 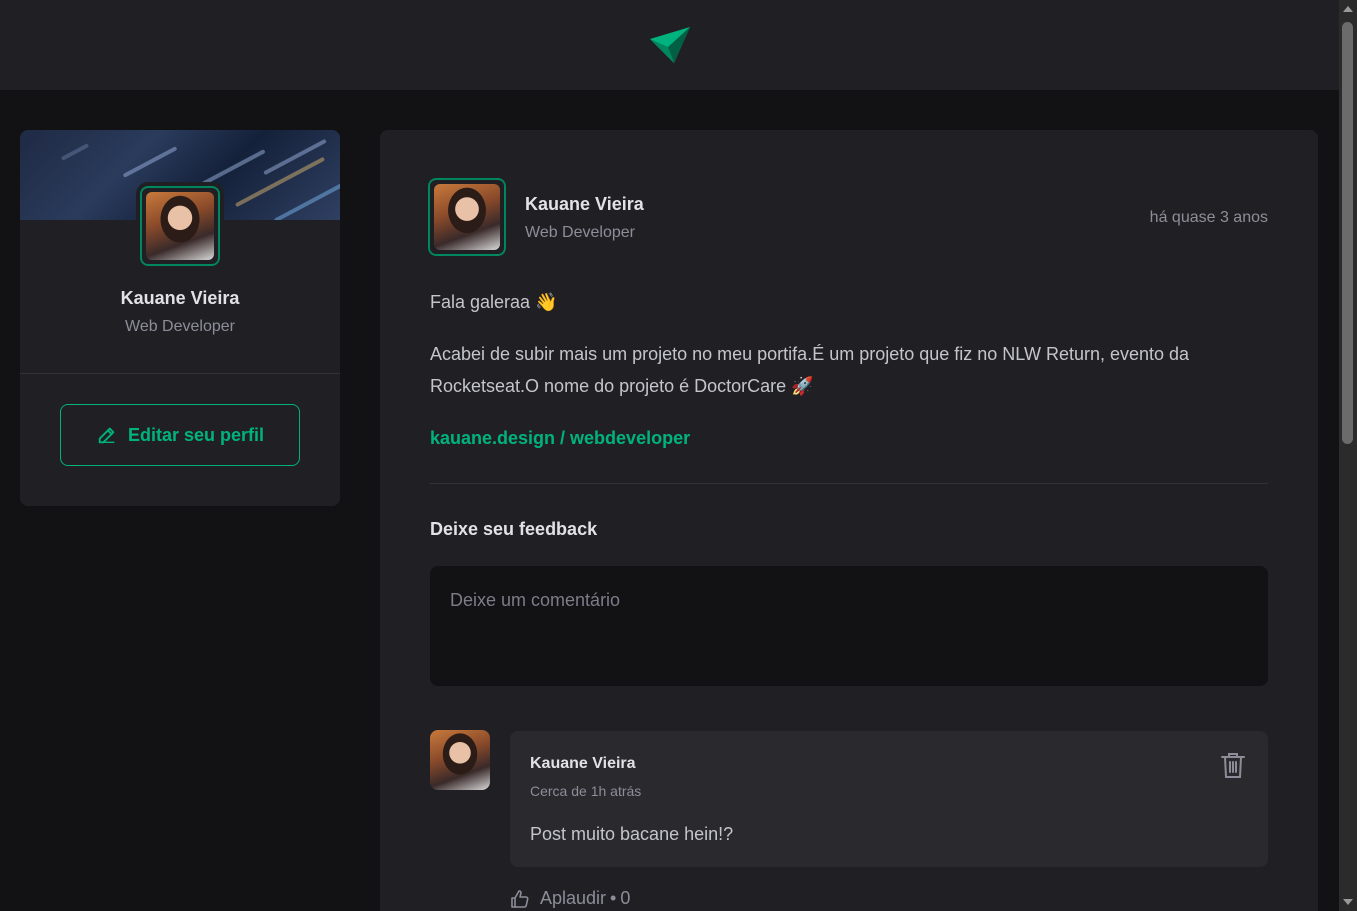 I want to click on edit-profile-label: Editar seu perfil, so click(x=196, y=434).